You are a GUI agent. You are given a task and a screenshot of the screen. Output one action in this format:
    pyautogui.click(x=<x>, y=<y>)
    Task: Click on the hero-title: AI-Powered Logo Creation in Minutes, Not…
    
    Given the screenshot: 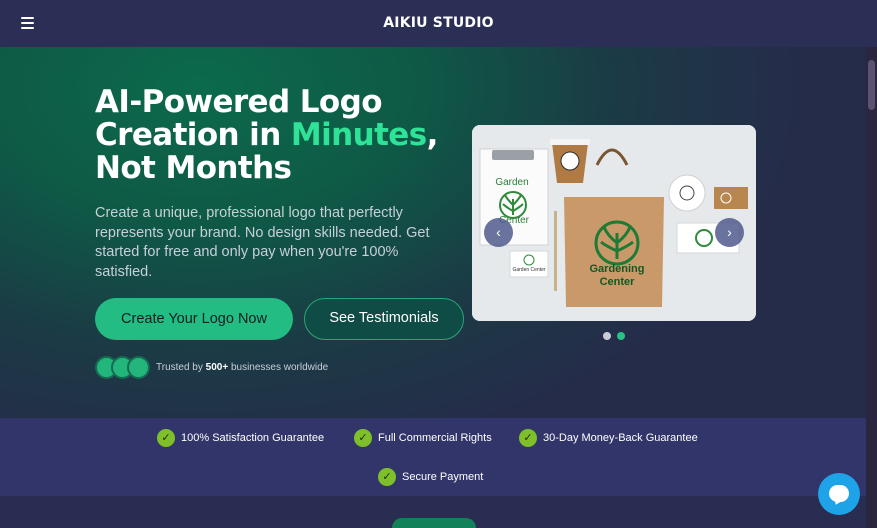 What is the action you would take?
    pyautogui.click(x=275, y=135)
    